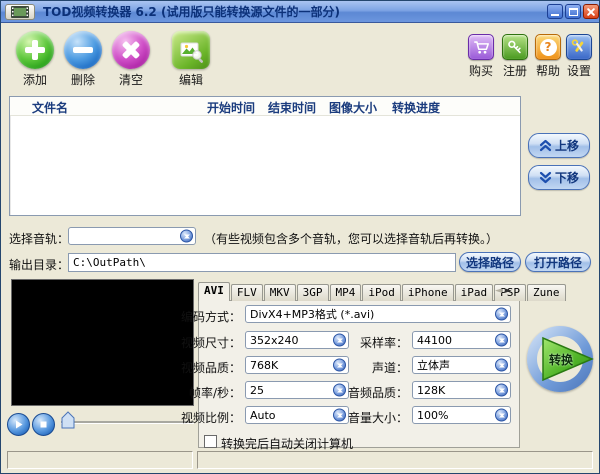  What do you see at coordinates (214, 393) in the screenshot?
I see `fps-label: 帧率/秒：` at bounding box center [214, 393].